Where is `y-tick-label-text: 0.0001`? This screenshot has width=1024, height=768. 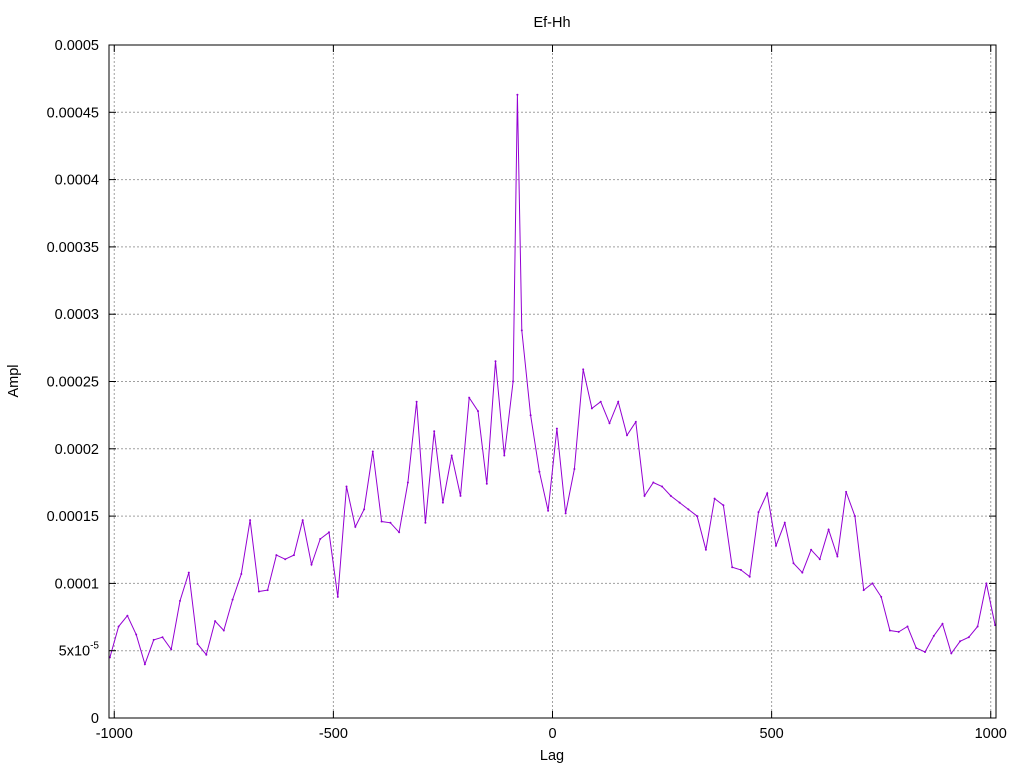
y-tick-label-text: 0.0001 is located at coordinates (77, 584).